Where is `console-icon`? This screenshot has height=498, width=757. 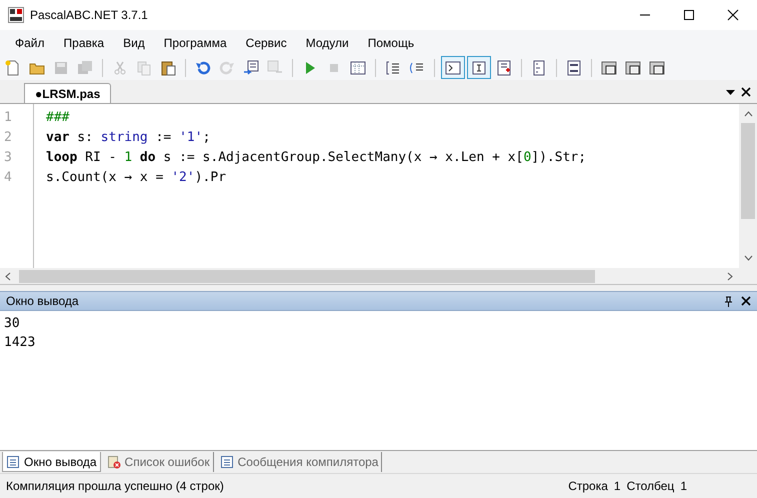
console-icon is located at coordinates (453, 68).